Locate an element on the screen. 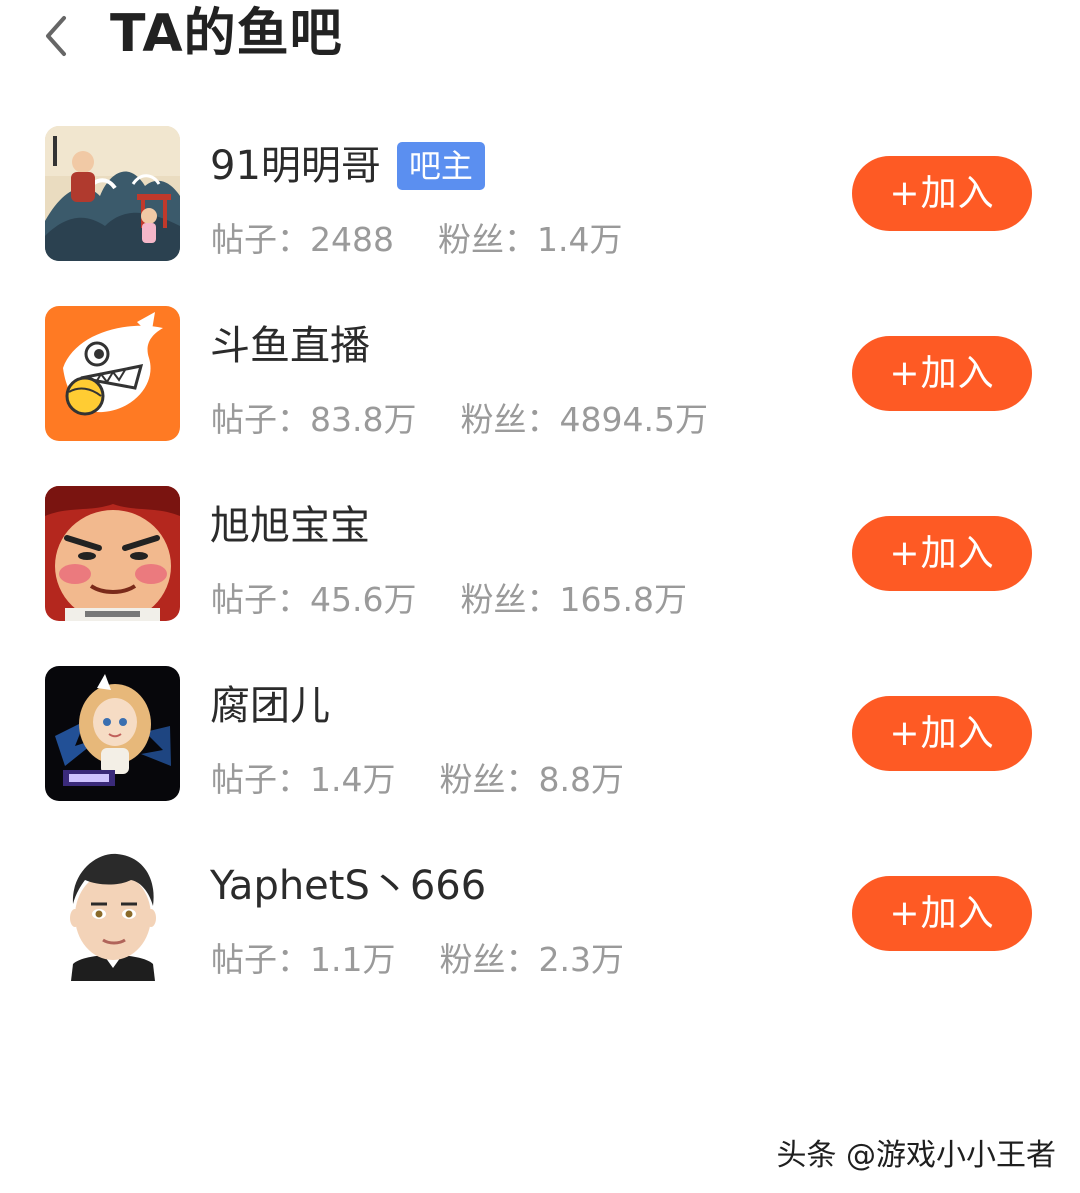  posts-count: 1.1万 is located at coordinates (353, 959).